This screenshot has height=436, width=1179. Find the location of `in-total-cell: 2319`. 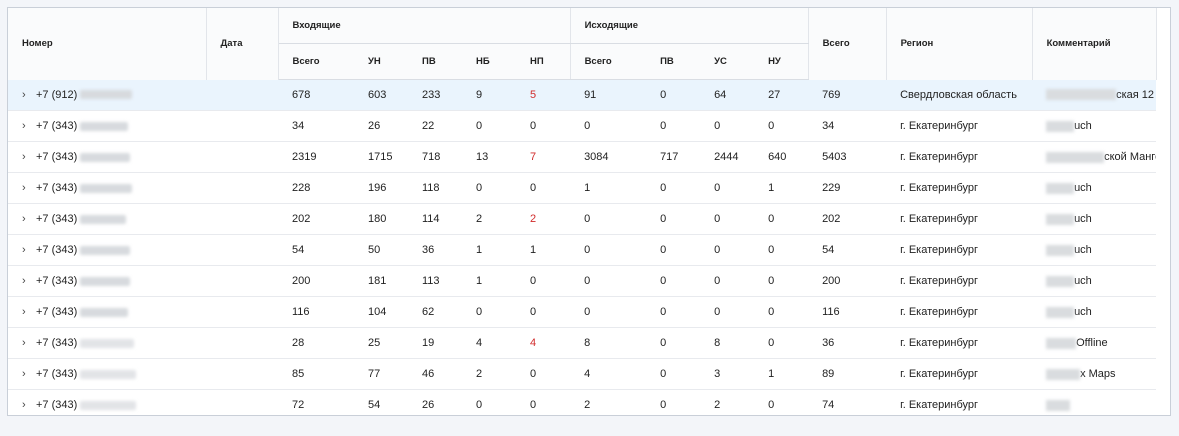

in-total-cell: 2319 is located at coordinates (316, 157).